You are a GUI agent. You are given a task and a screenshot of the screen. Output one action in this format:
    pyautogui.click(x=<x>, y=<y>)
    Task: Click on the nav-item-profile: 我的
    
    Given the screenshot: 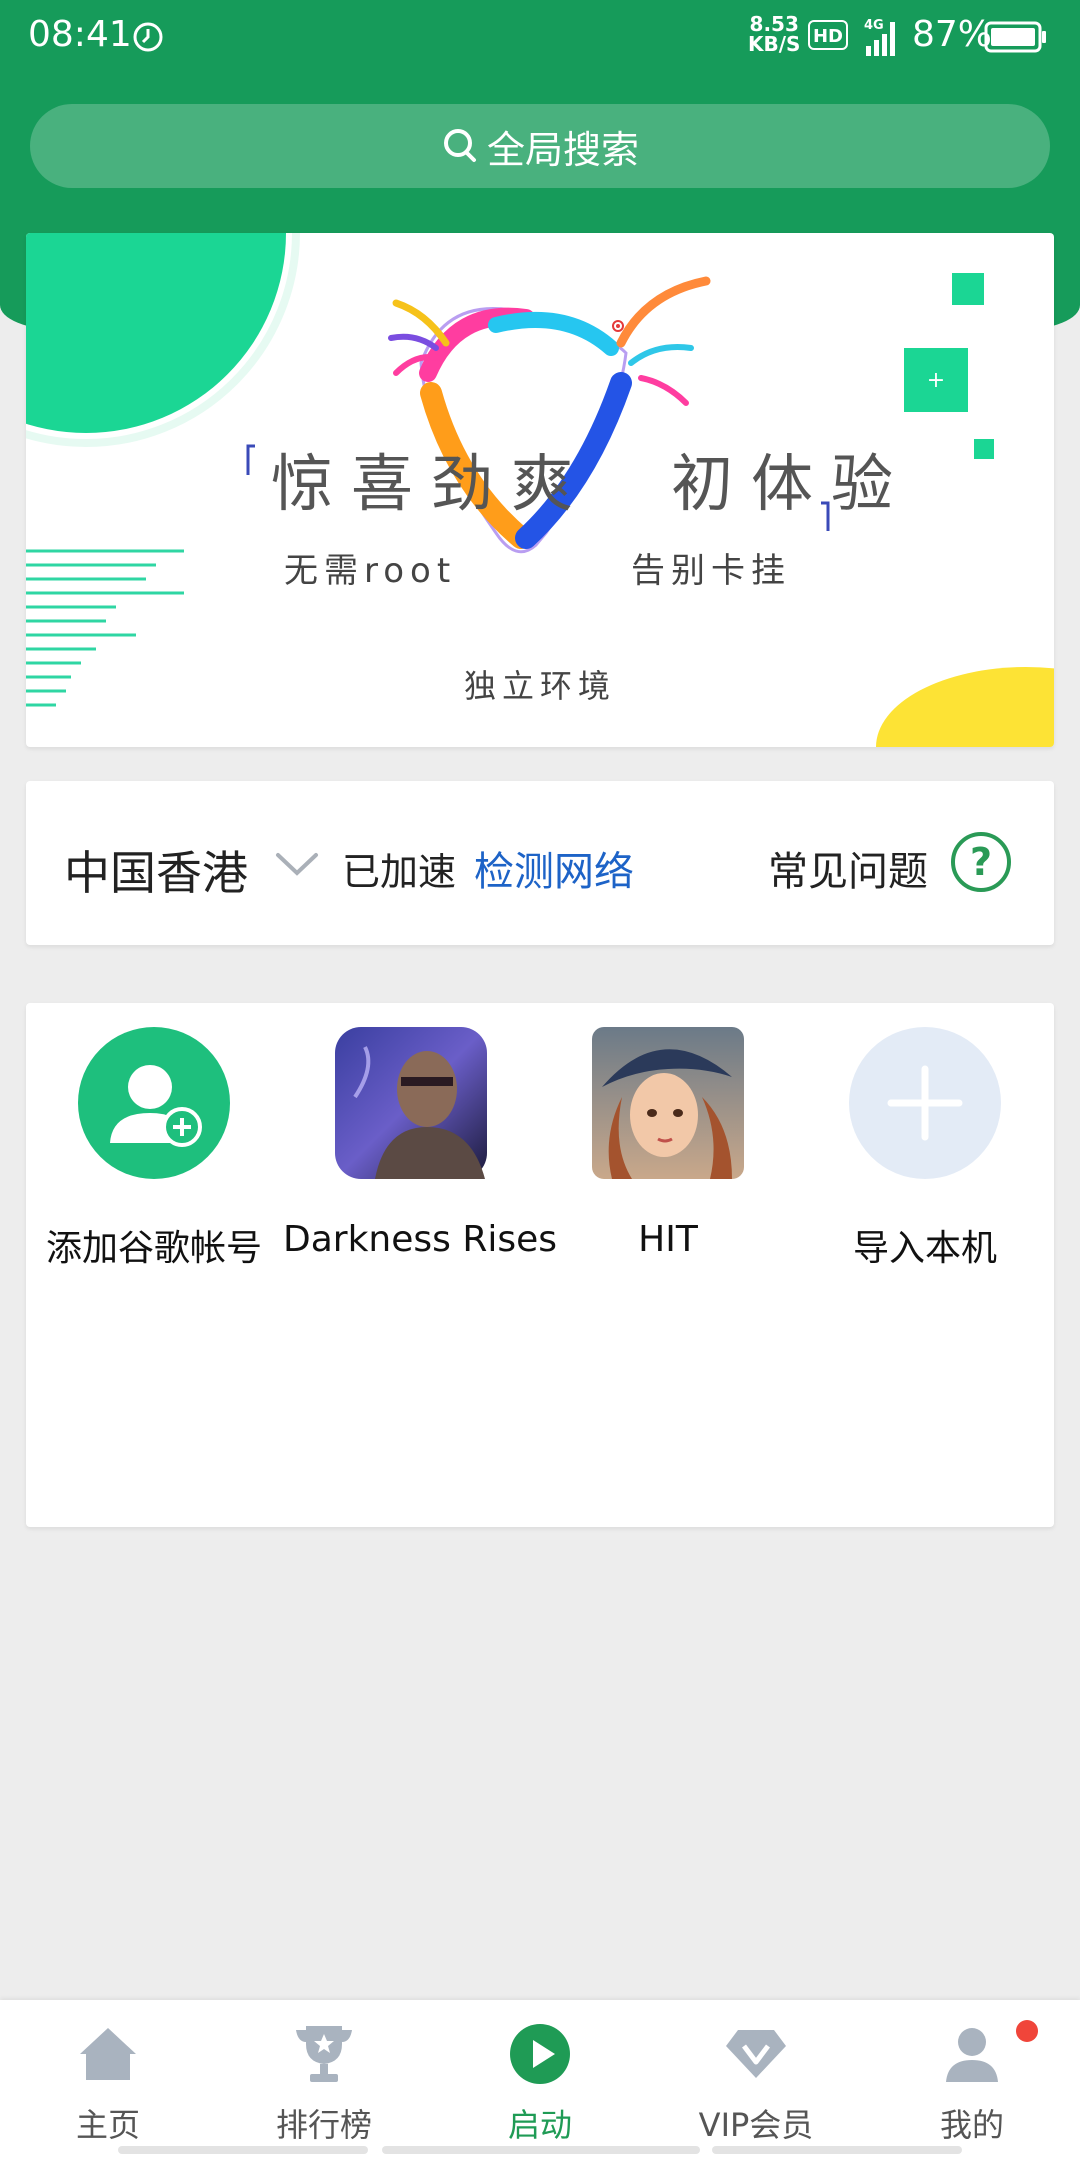 What is the action you would take?
    pyautogui.click(x=972, y=2075)
    